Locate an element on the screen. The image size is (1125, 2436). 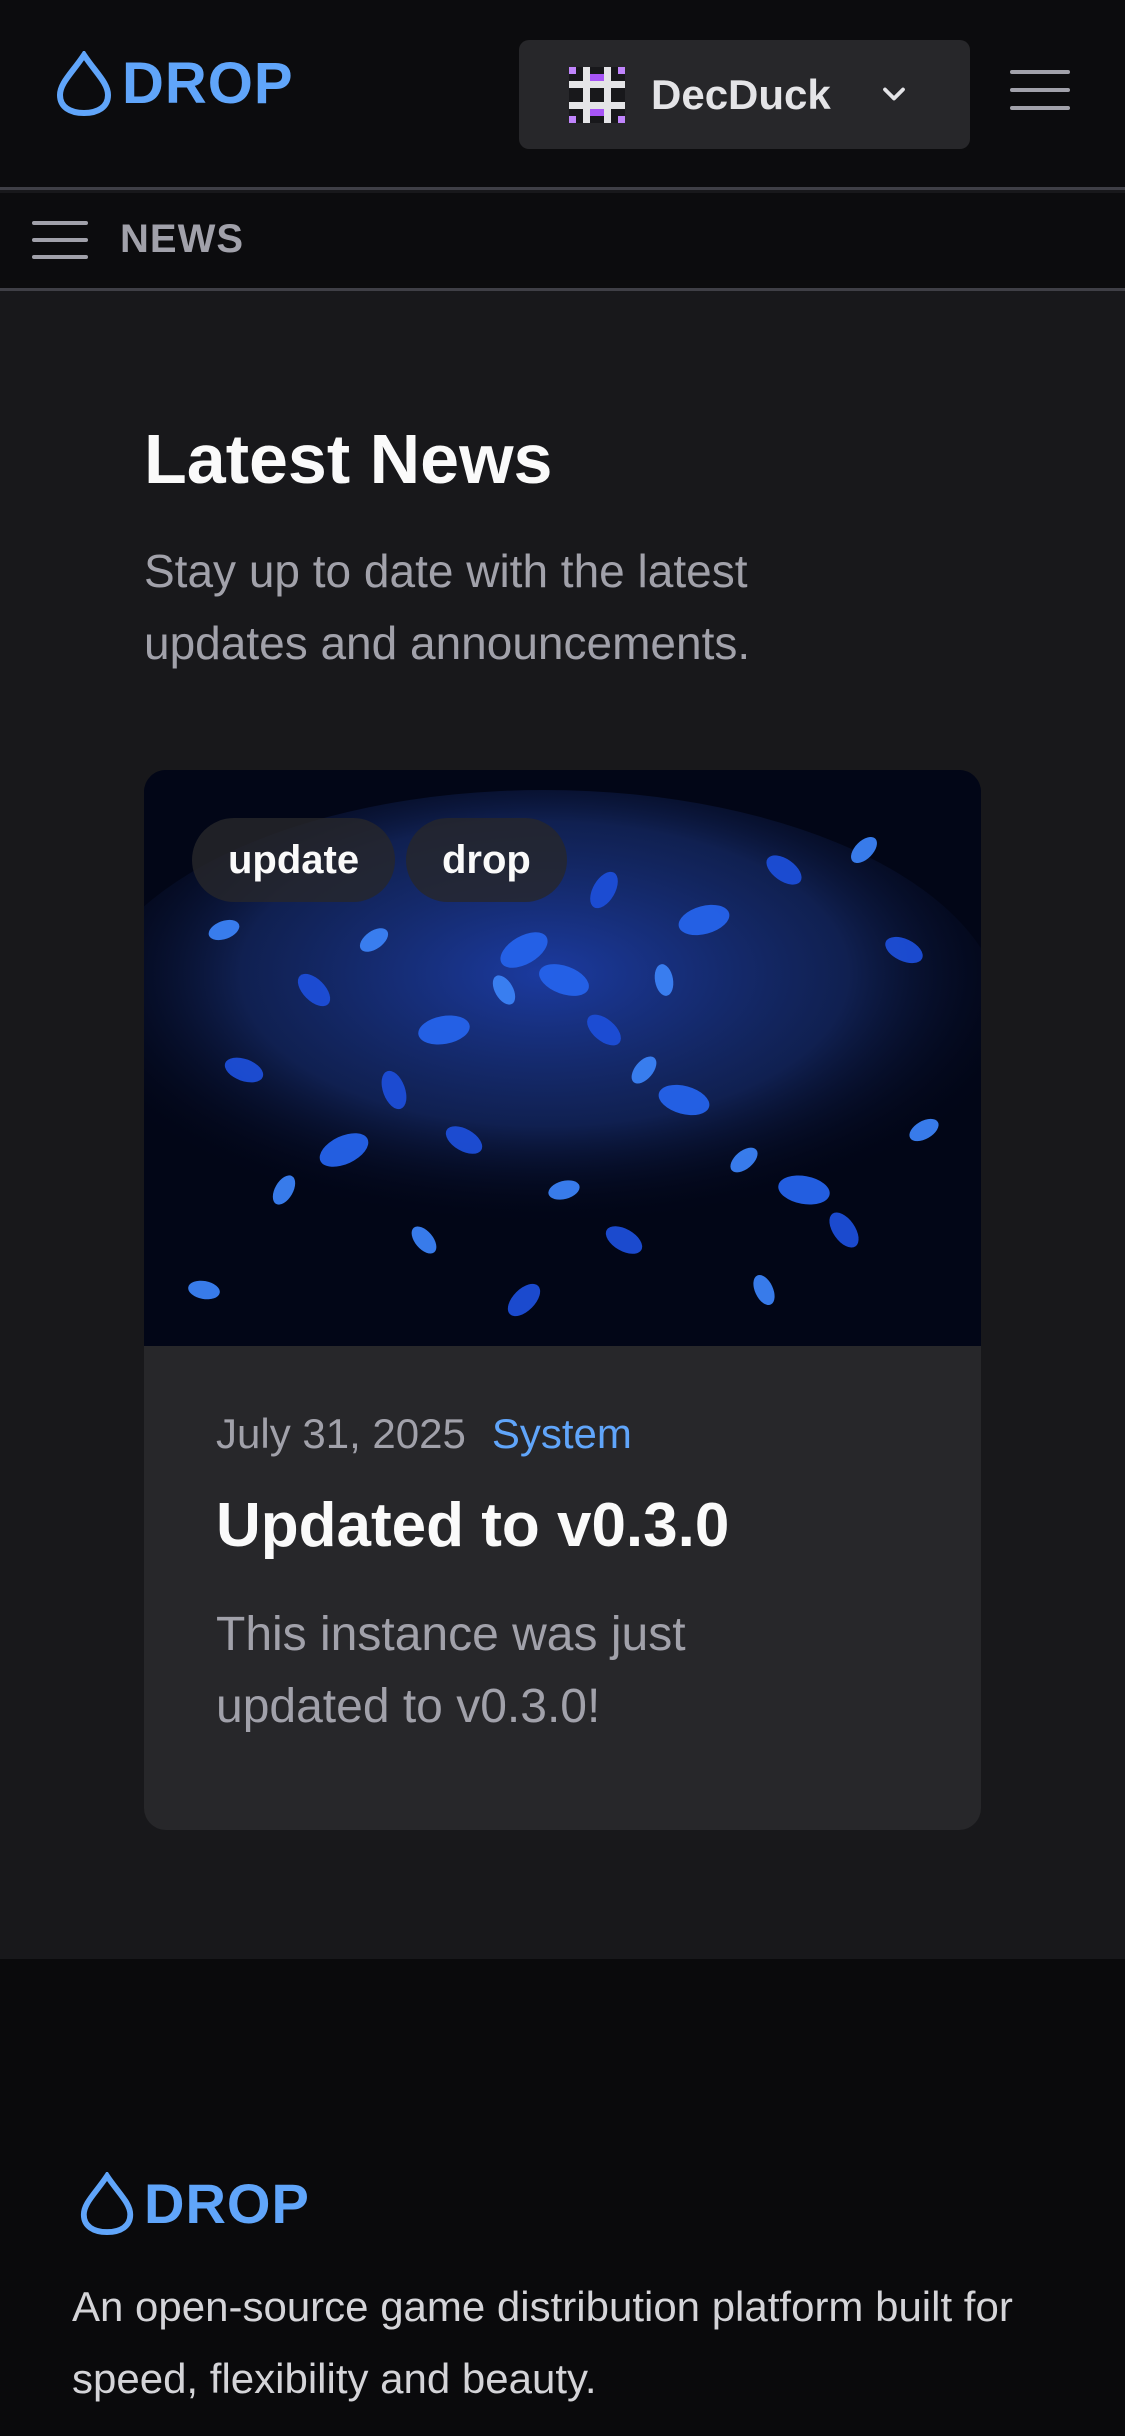
footer-logo-text: DROP is located at coordinates (227, 2203).